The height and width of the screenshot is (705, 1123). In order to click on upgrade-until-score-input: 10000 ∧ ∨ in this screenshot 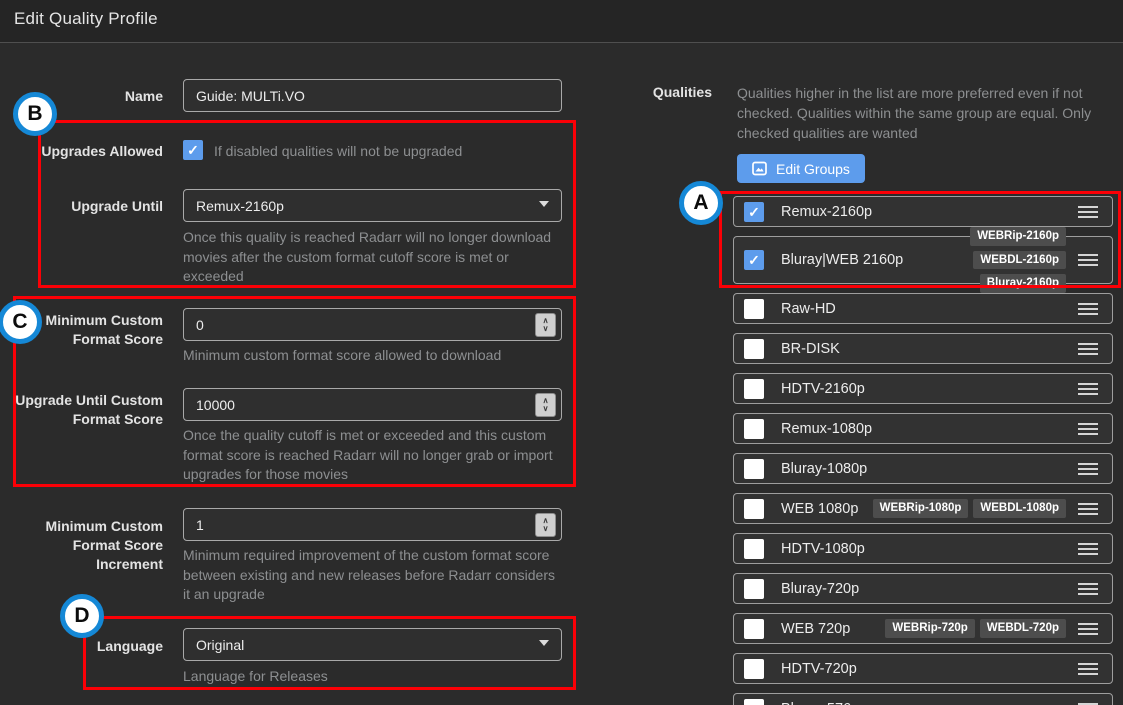, I will do `click(372, 404)`.